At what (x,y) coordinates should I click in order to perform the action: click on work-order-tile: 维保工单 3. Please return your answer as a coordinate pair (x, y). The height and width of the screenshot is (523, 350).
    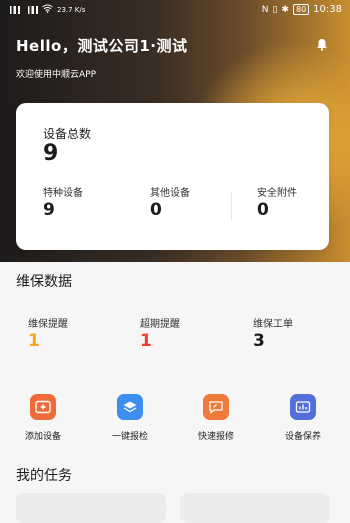
    Looking at the image, I should click on (291, 336).